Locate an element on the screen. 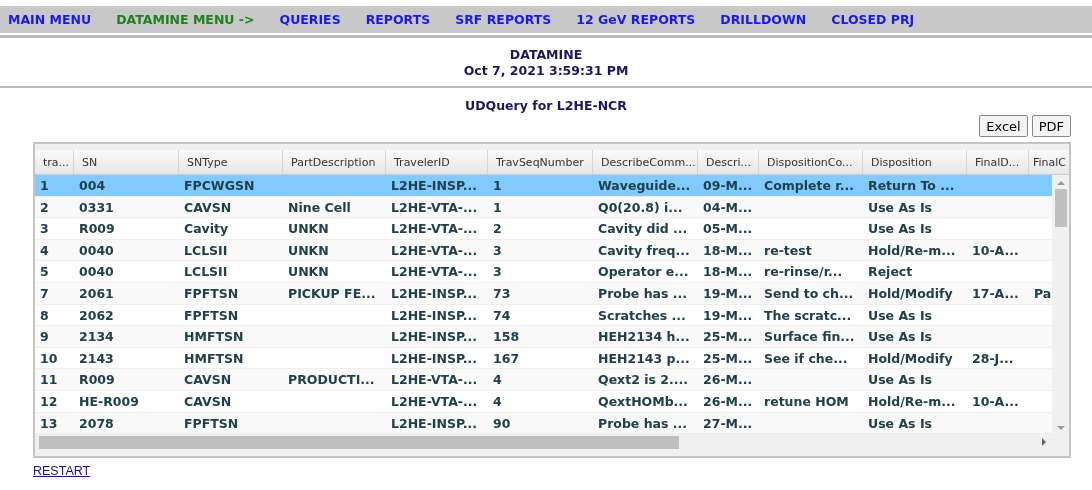 The image size is (1092, 490). table-cell: 0331 is located at coordinates (96, 207).